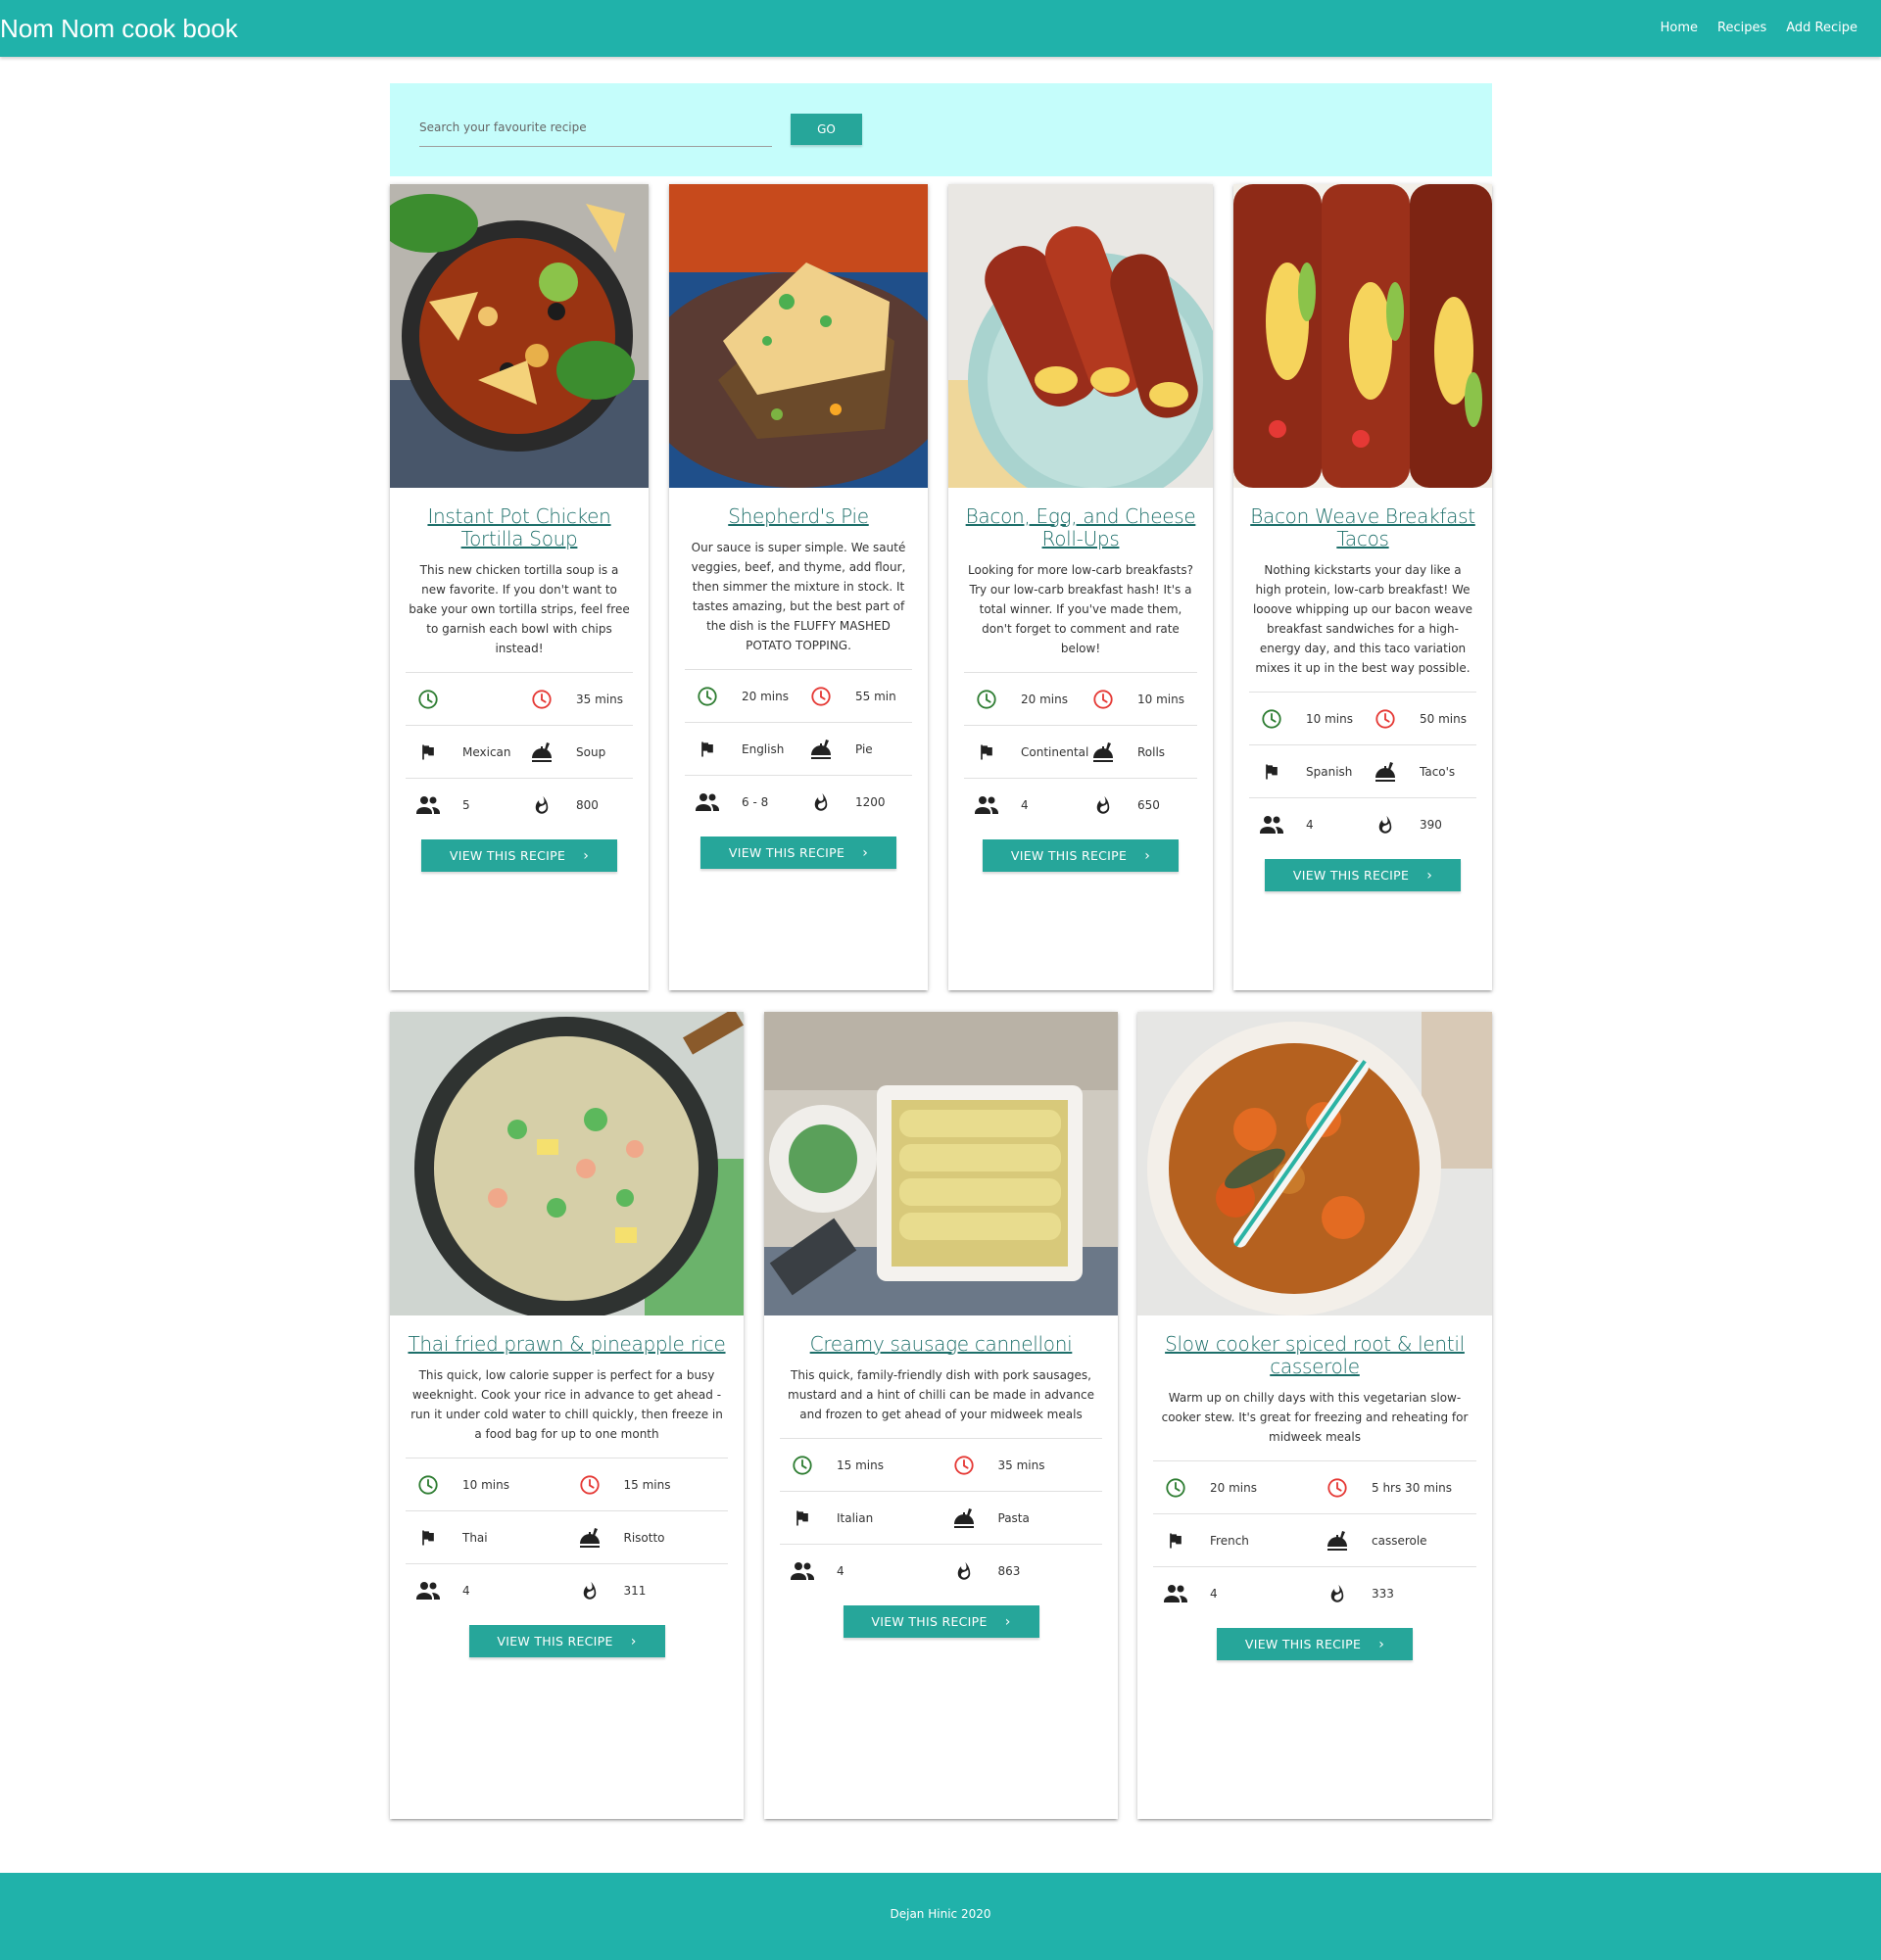 The height and width of the screenshot is (1960, 1881). Describe the element at coordinates (870, 802) in the screenshot. I see `calories: 1200` at that location.